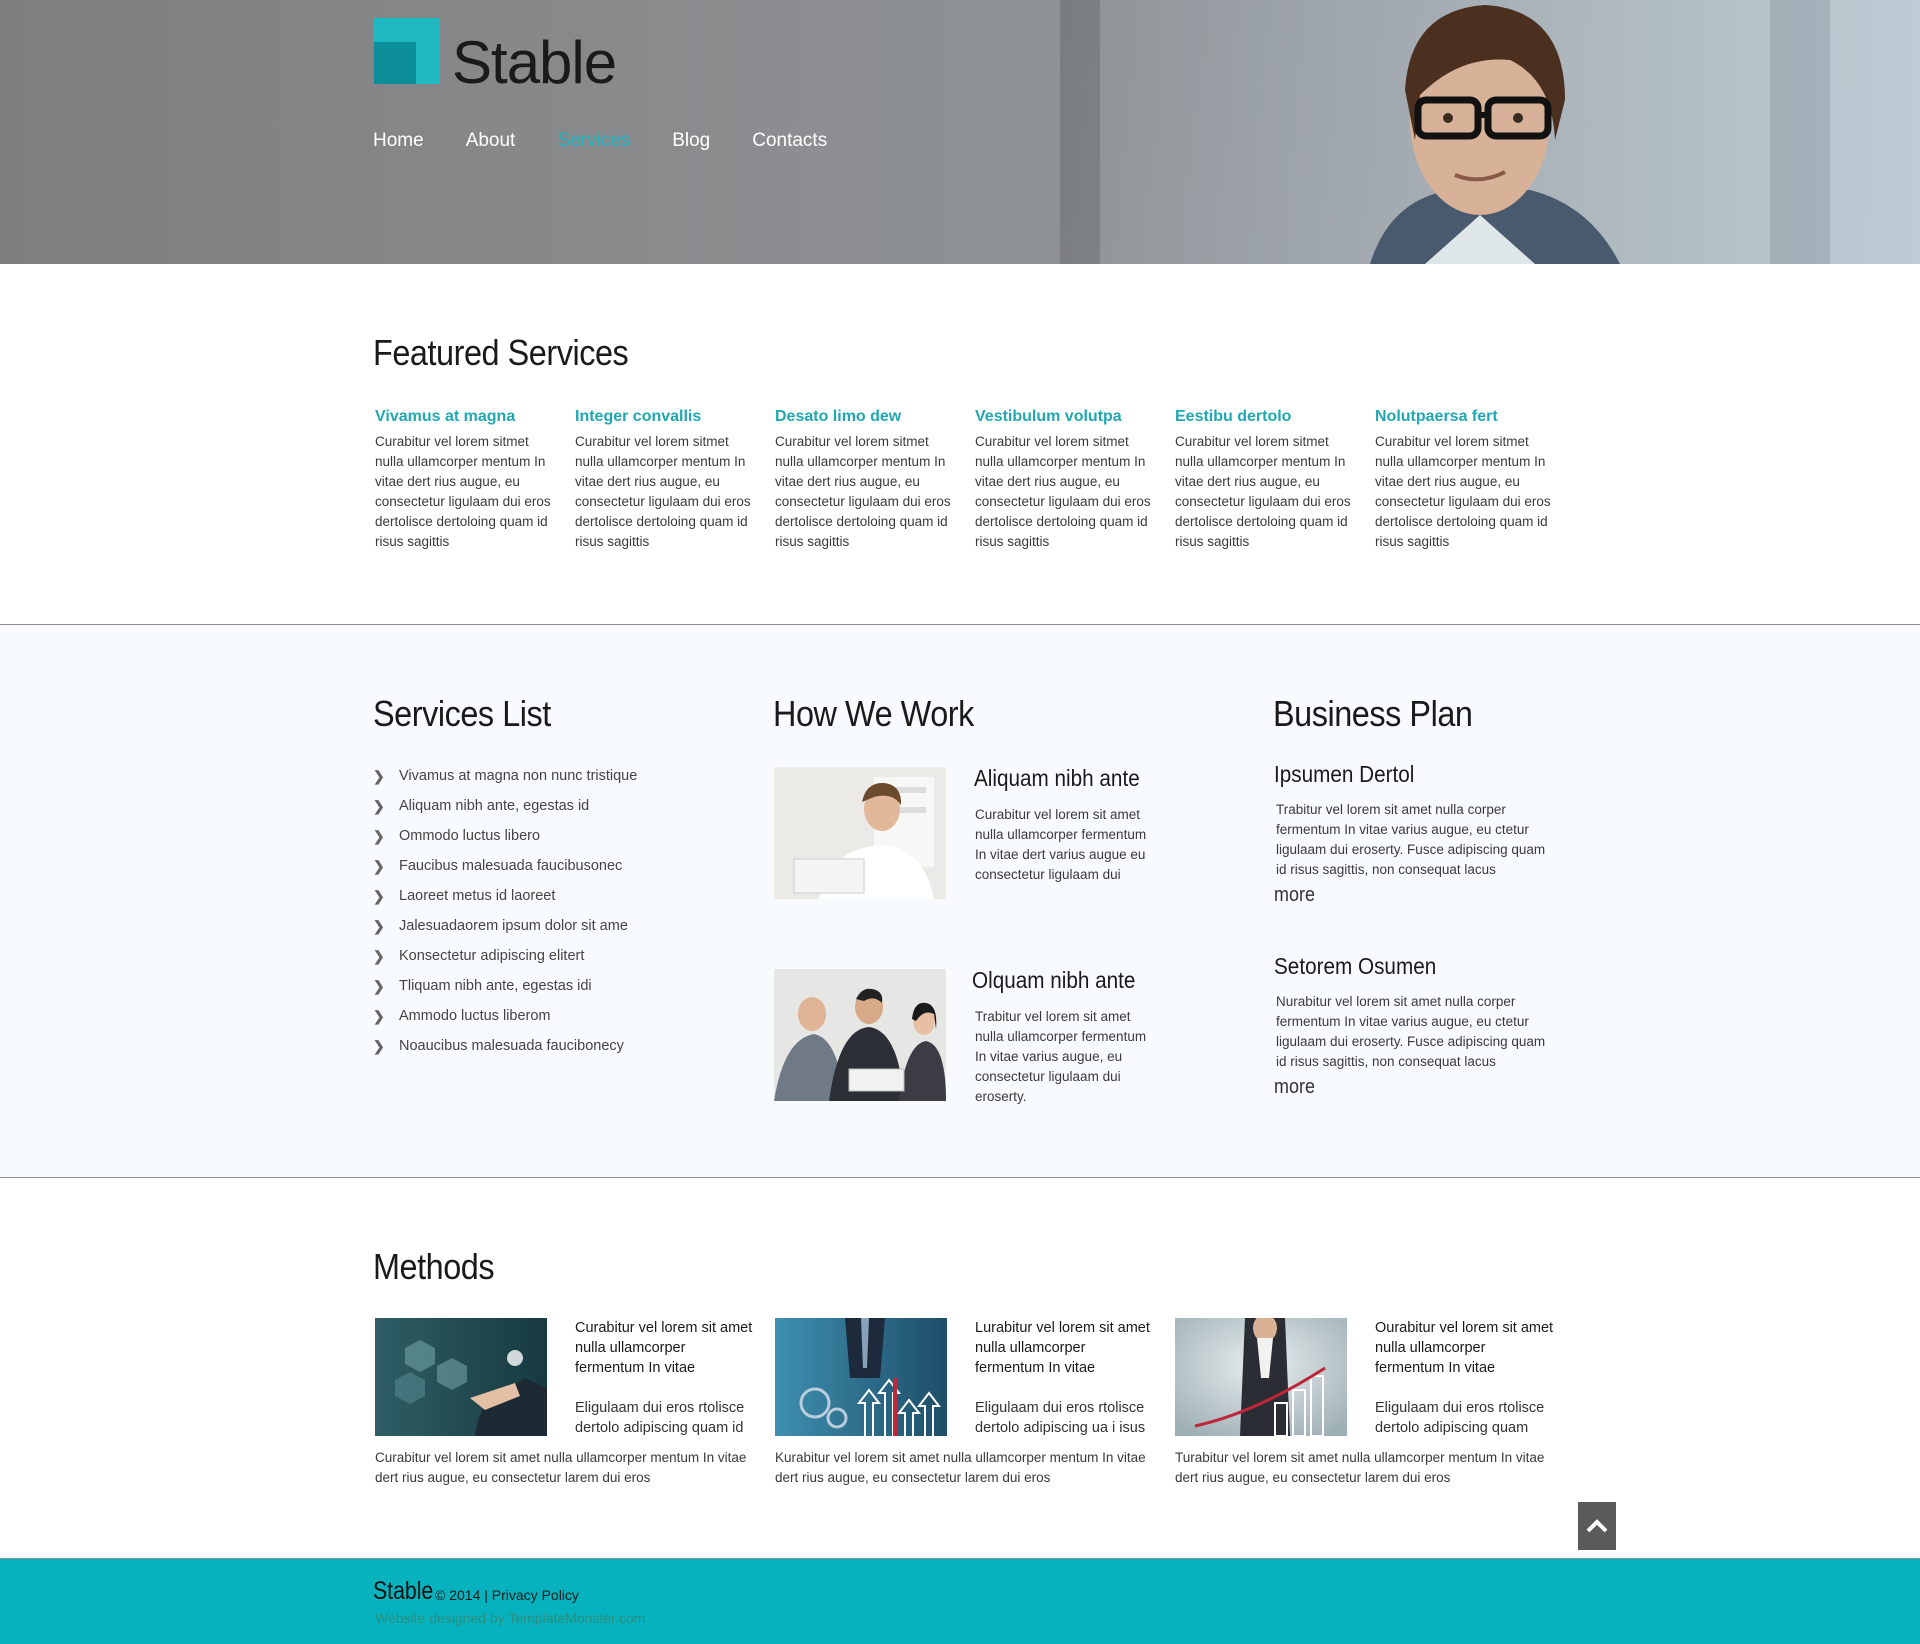 The width and height of the screenshot is (1920, 1644). I want to click on brand-name: Stable, so click(534, 62).